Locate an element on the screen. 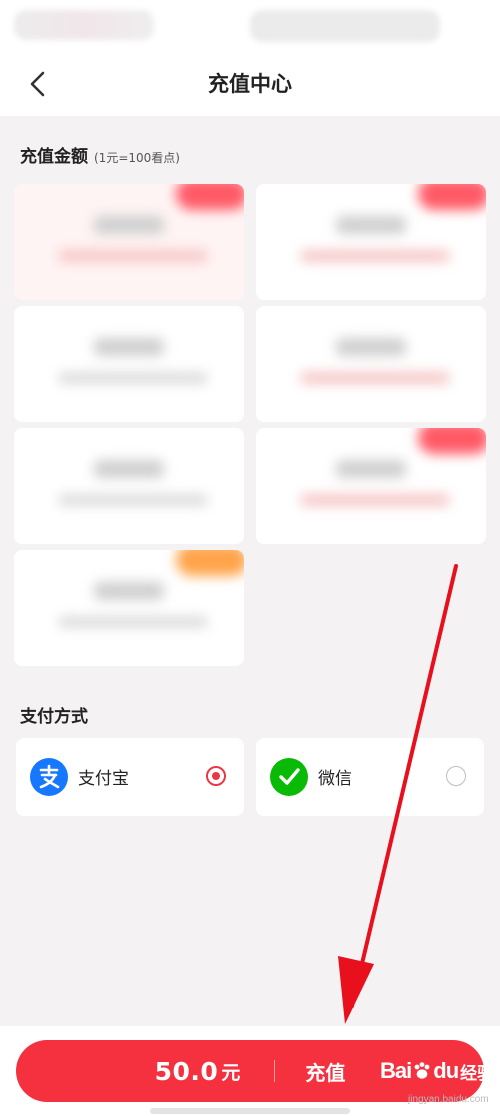 The width and height of the screenshot is (500, 1116). page-title: 充值中心 is located at coordinates (250, 84).